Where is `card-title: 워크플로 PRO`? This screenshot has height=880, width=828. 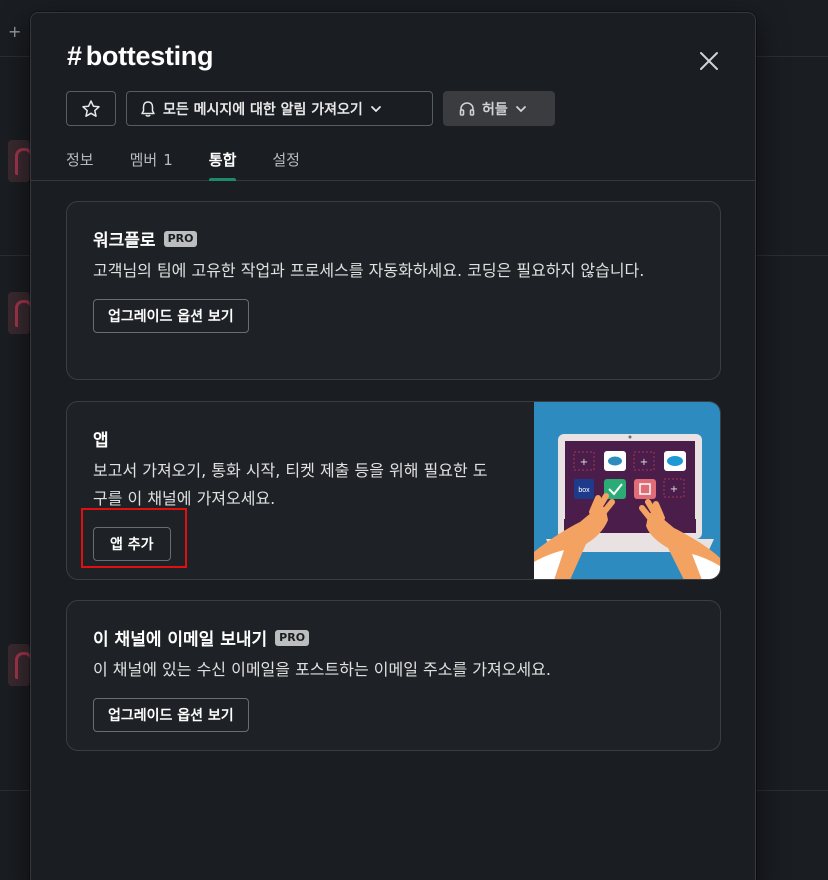
card-title: 워크플로 PRO is located at coordinates (393, 238).